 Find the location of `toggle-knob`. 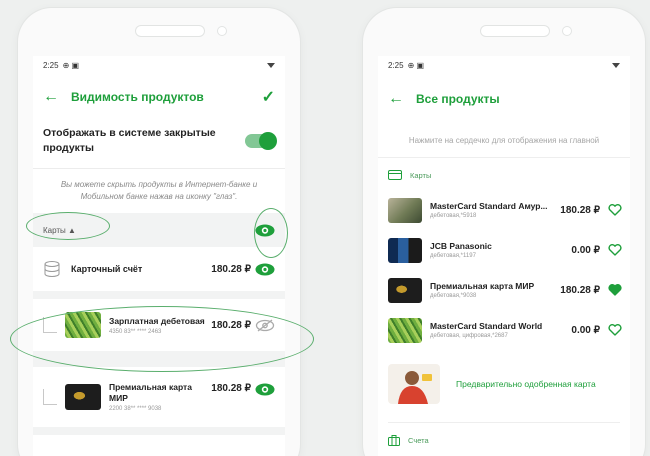

toggle-knob is located at coordinates (268, 141).